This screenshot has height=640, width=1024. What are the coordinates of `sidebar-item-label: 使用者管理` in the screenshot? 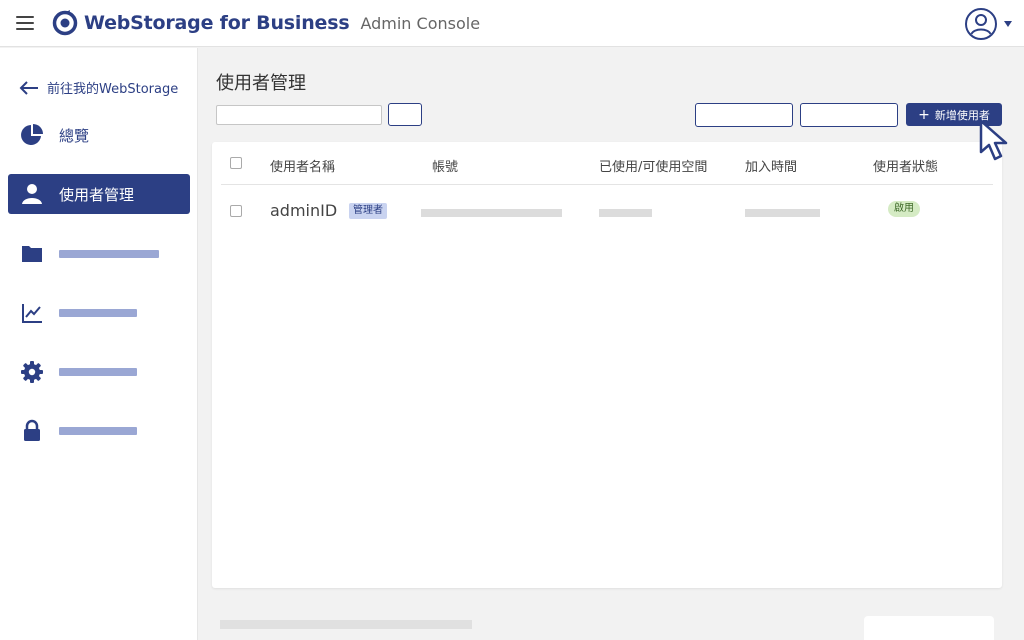 It's located at (97, 194).